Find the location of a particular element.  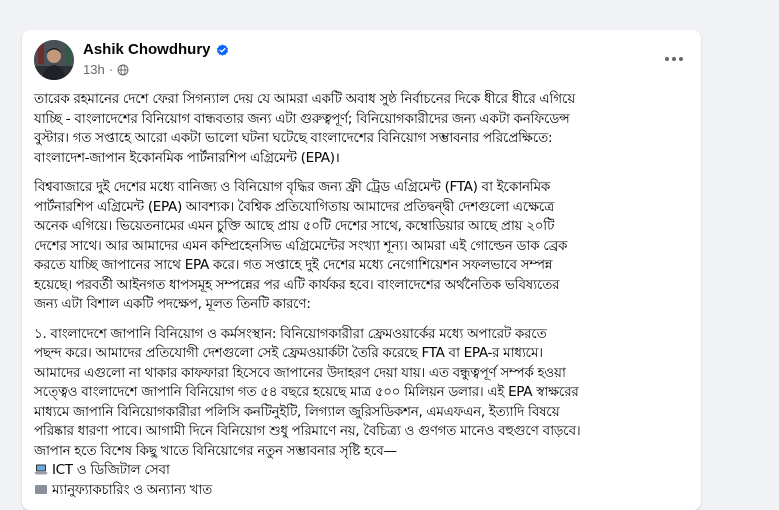

more-options-button is located at coordinates (674, 59).